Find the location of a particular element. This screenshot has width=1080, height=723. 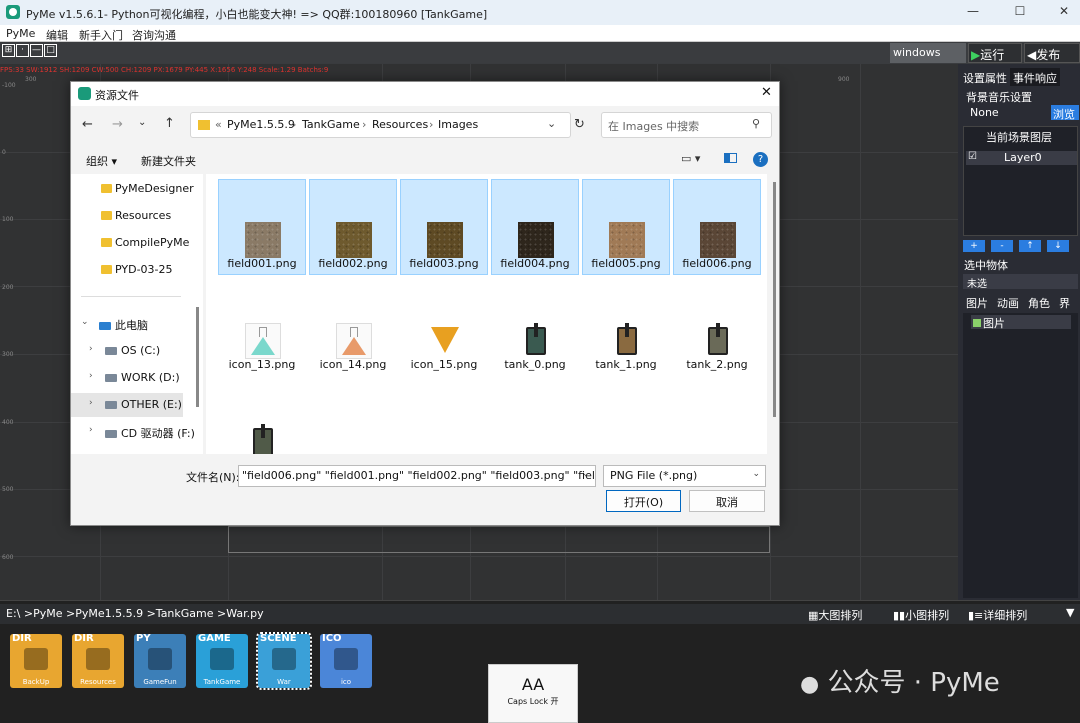

layer-row: ☑ Layer0 is located at coordinates (1021, 158).